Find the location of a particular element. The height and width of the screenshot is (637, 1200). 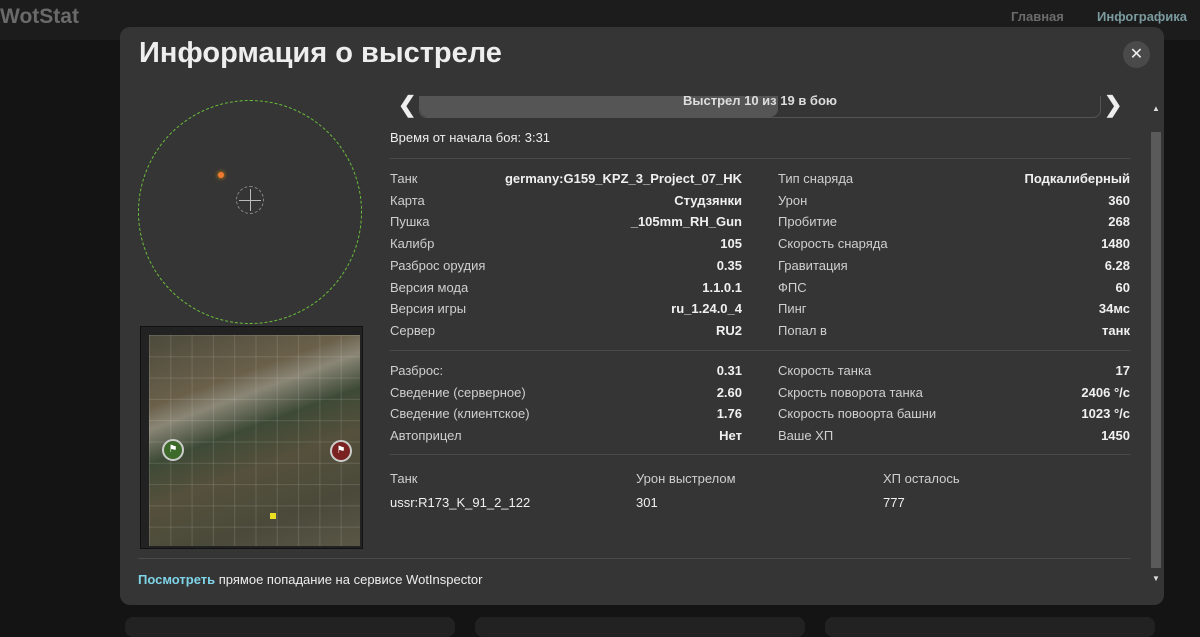

info-row: Пинг 34мс is located at coordinates (954, 311).